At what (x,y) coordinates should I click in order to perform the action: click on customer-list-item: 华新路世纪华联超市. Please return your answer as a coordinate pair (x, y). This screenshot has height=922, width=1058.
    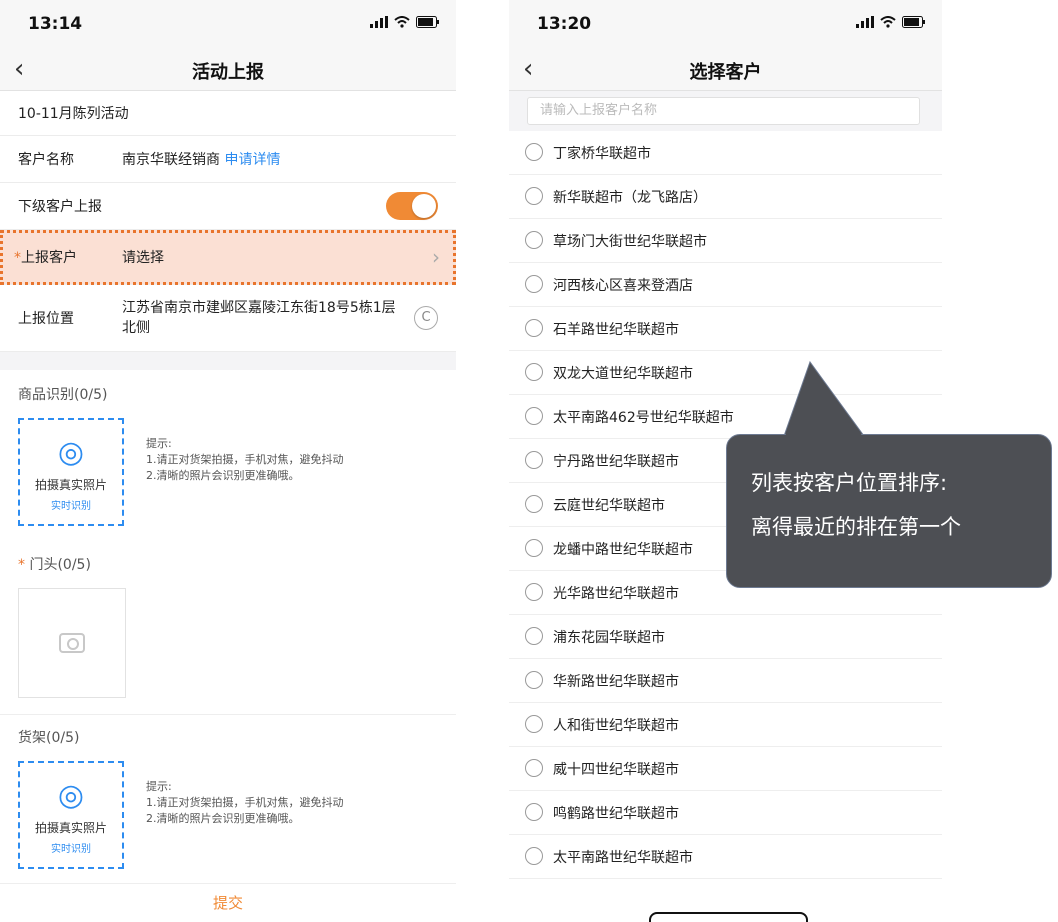
    Looking at the image, I should click on (725, 681).